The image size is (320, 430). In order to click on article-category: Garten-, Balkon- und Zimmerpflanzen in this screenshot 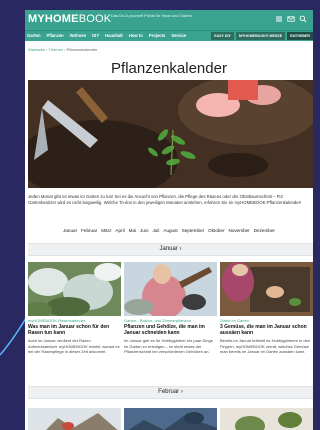, I will do `click(170, 320)`.